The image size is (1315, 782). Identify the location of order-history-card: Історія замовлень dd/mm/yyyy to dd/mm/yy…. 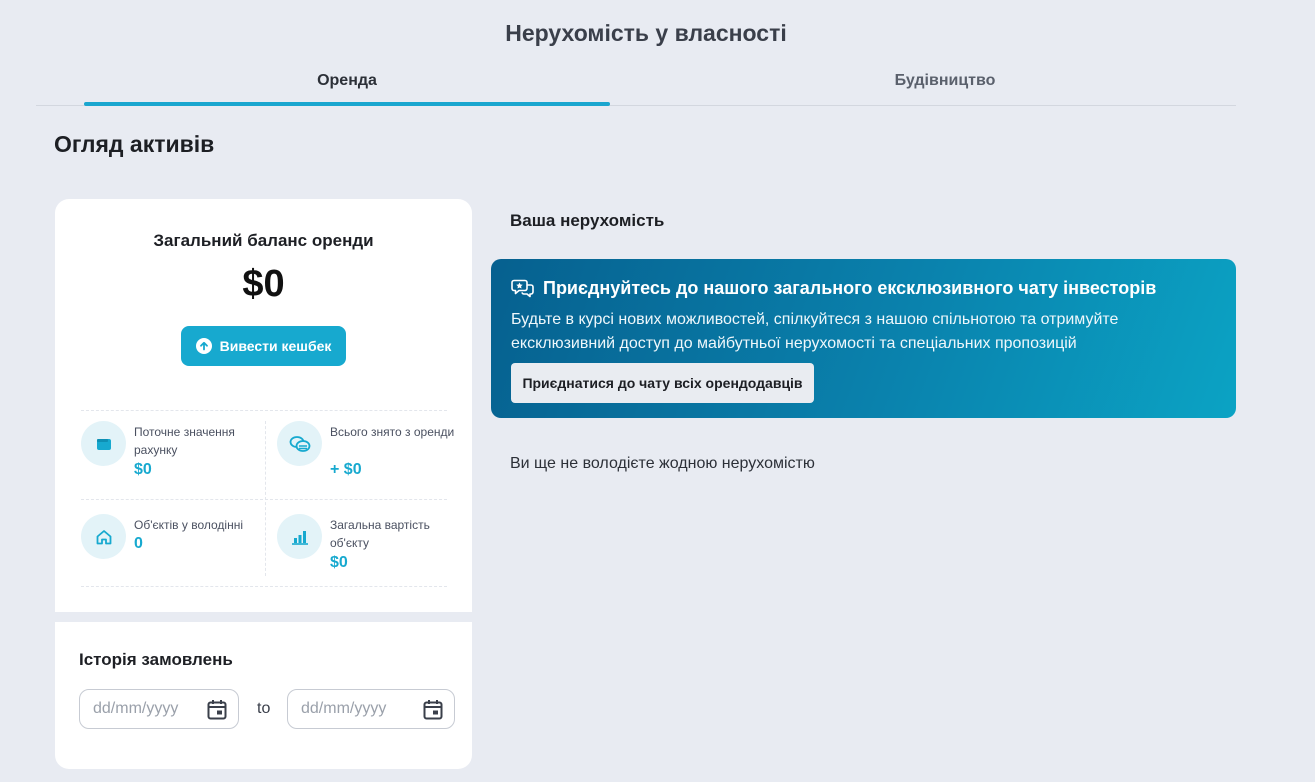
(263, 695).